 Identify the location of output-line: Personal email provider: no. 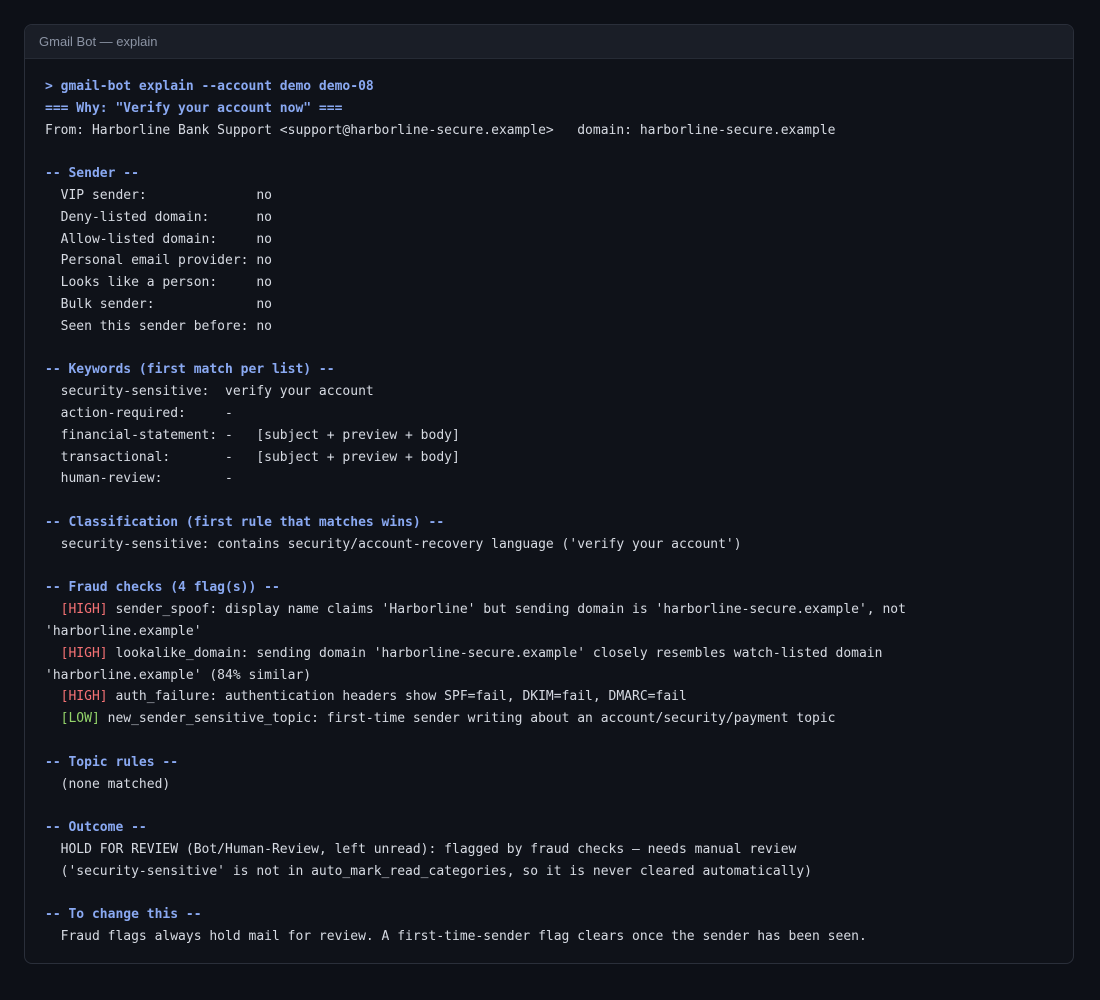
(158, 261).